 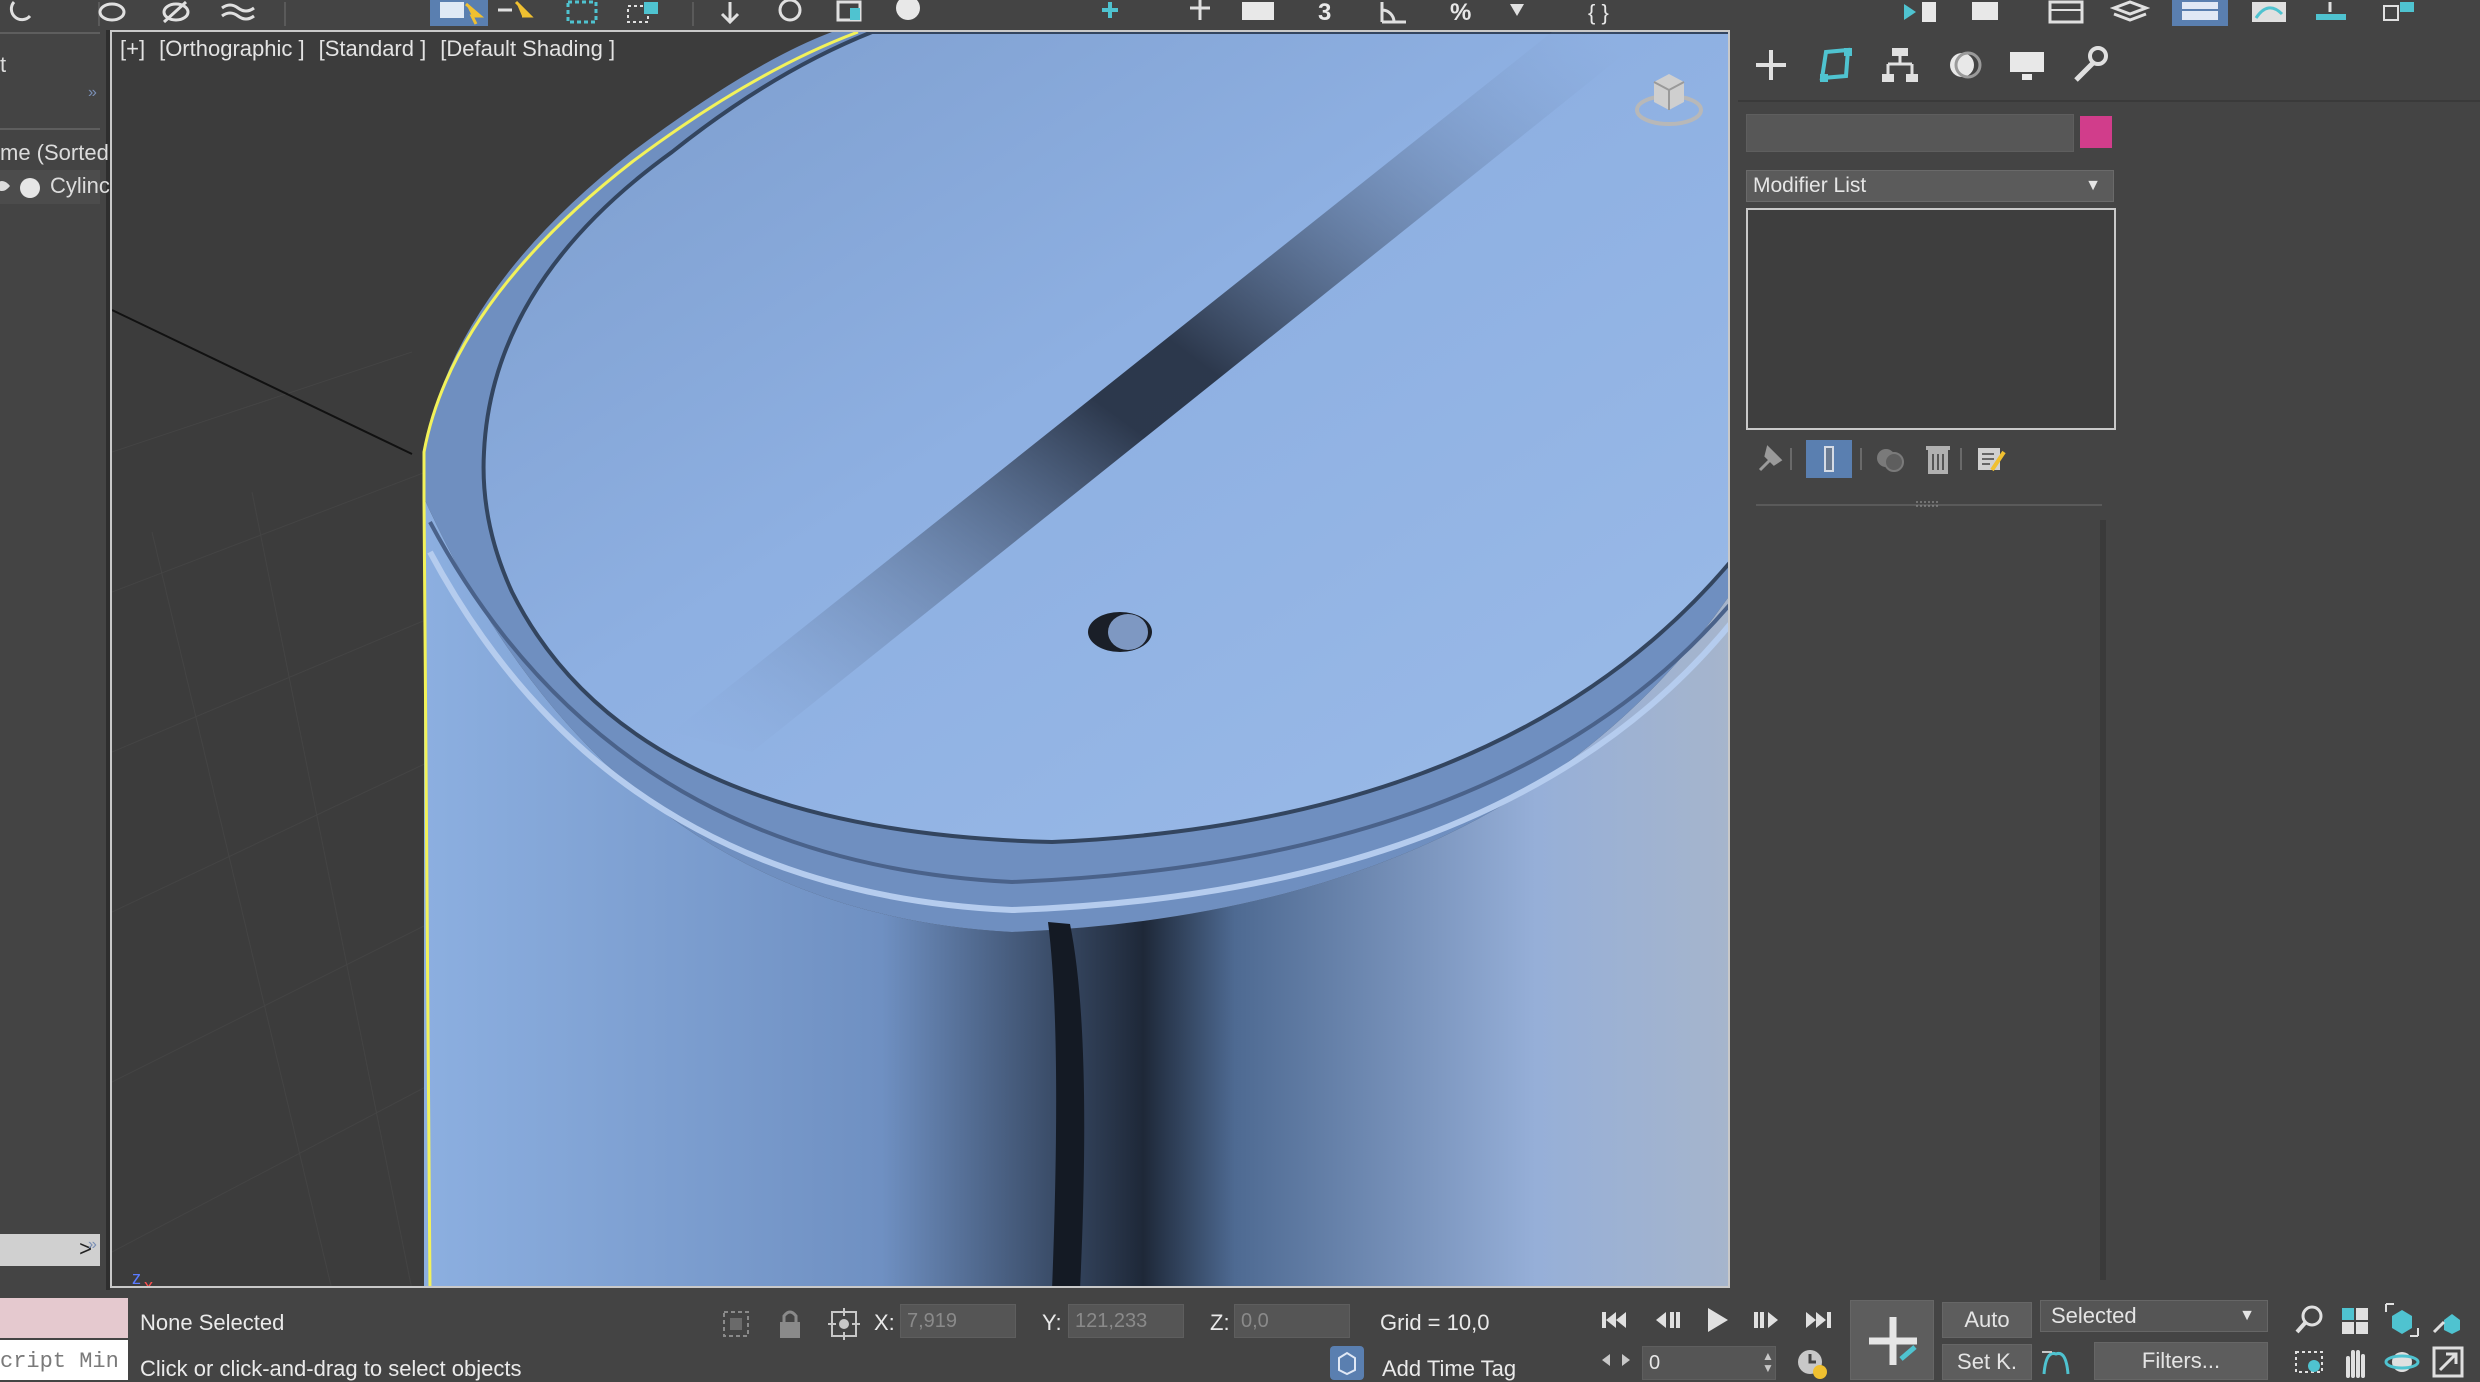 What do you see at coordinates (238, 13) in the screenshot?
I see `bind-space-warp-icon` at bounding box center [238, 13].